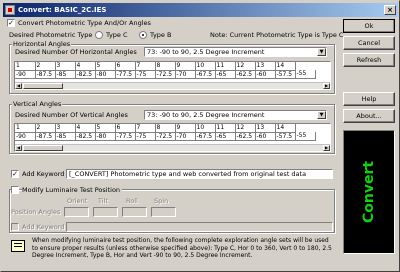  Describe the element at coordinates (11, 23) in the screenshot. I see `convert-photometric-checkbox: ✓` at that location.